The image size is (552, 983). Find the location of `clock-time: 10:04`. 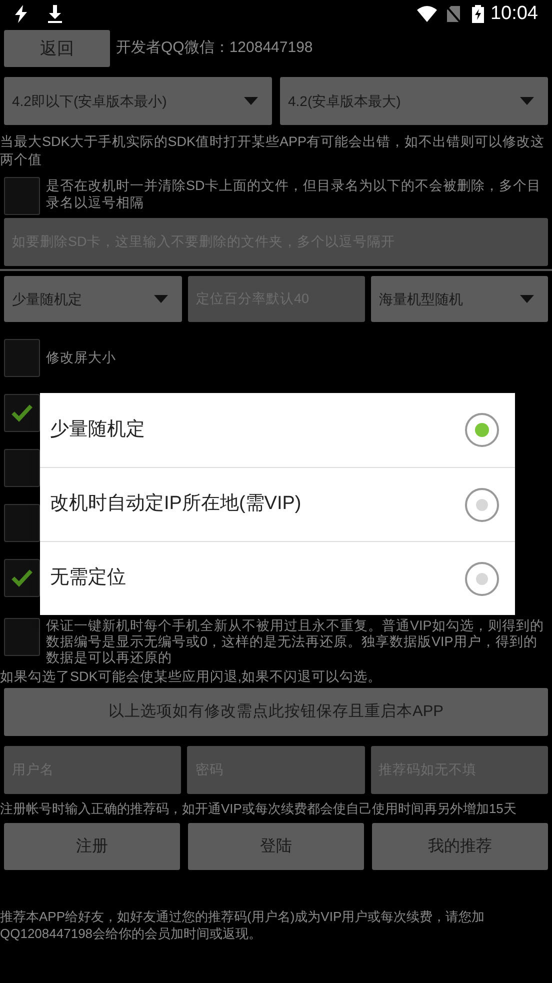

clock-time: 10:04 is located at coordinates (514, 14).